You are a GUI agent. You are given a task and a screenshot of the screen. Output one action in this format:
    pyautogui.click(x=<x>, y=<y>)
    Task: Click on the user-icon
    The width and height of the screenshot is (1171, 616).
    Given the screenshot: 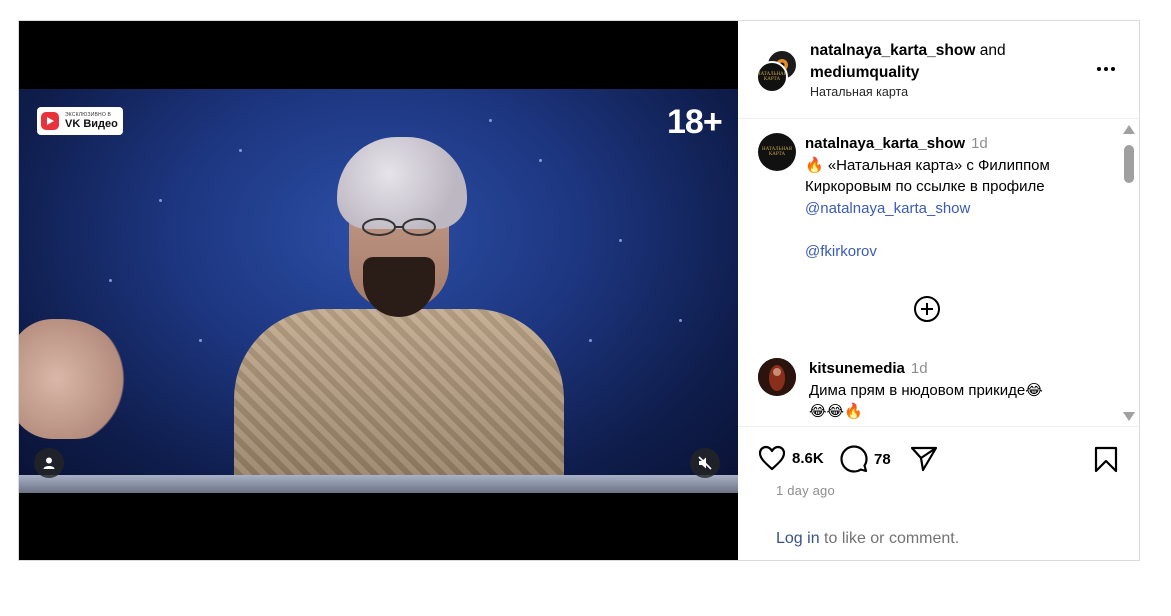 What is the action you would take?
    pyautogui.click(x=49, y=463)
    